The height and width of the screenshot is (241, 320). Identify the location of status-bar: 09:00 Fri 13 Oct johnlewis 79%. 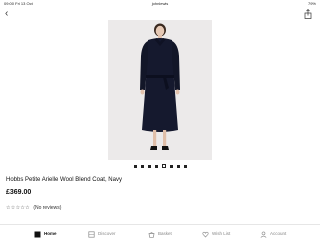
(160, 4).